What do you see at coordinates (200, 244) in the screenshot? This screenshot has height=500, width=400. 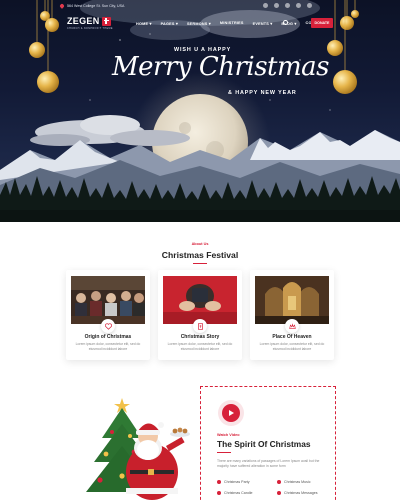 I see `section-kicker: About Us` at bounding box center [200, 244].